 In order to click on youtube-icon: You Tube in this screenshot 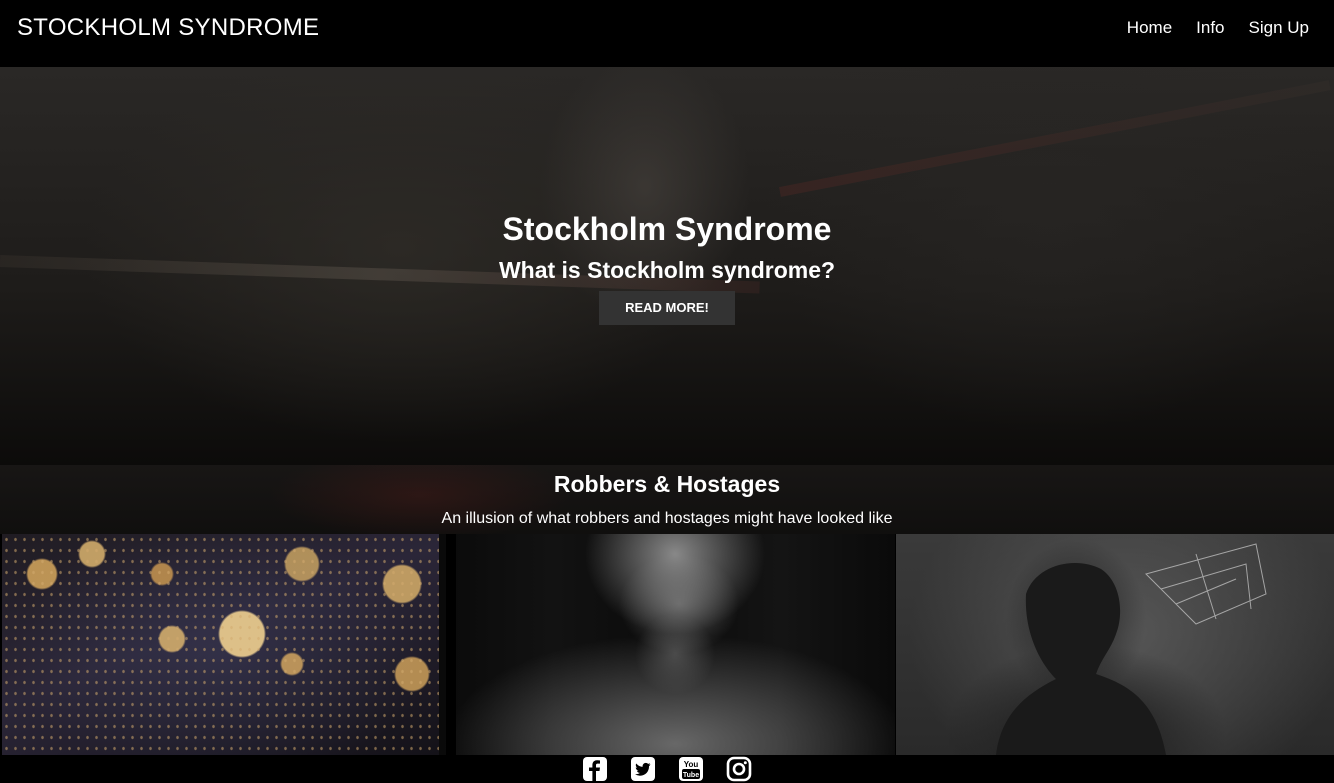, I will do `click(691, 769)`.